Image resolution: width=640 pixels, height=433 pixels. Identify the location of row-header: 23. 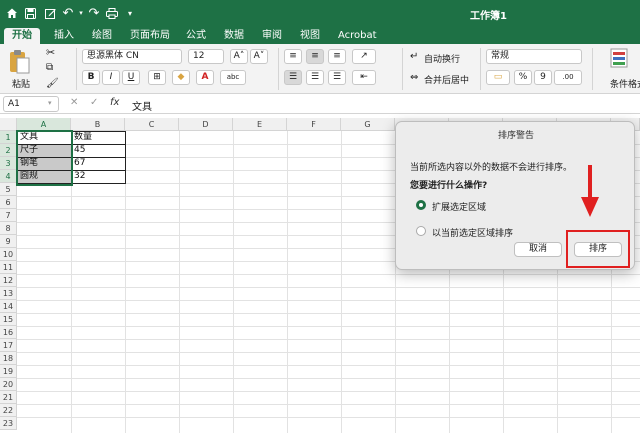
(8, 423).